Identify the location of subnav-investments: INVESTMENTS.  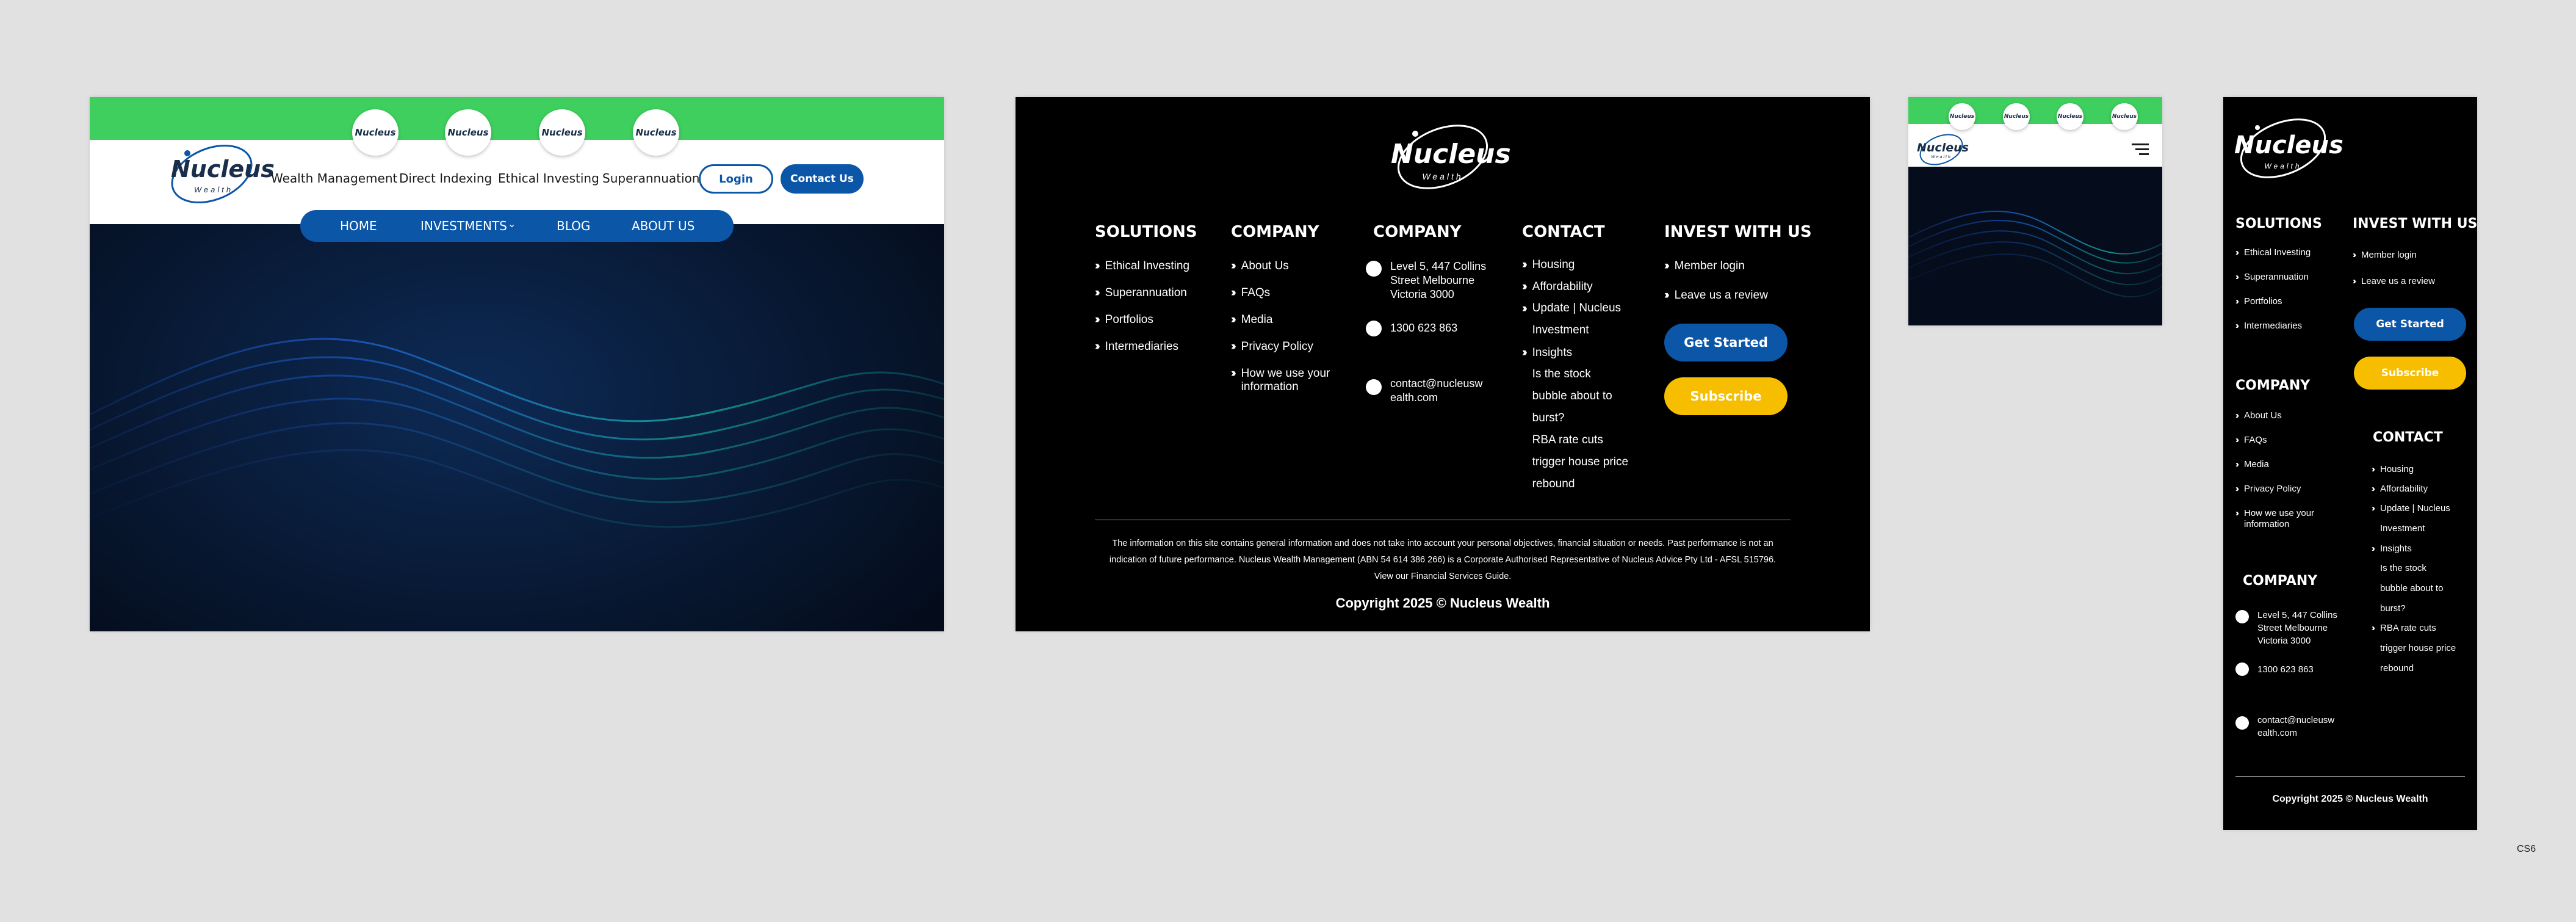
(463, 226).